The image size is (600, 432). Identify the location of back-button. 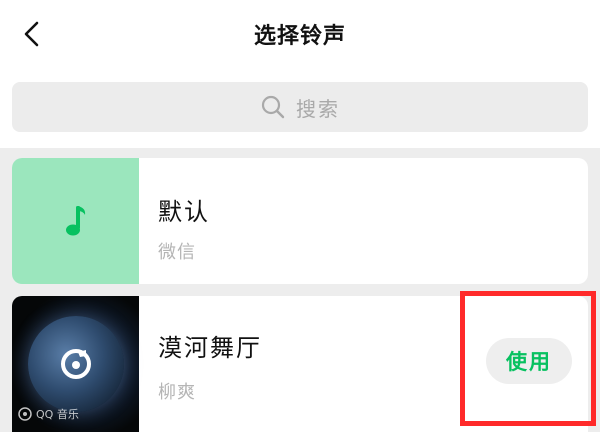
(32, 34).